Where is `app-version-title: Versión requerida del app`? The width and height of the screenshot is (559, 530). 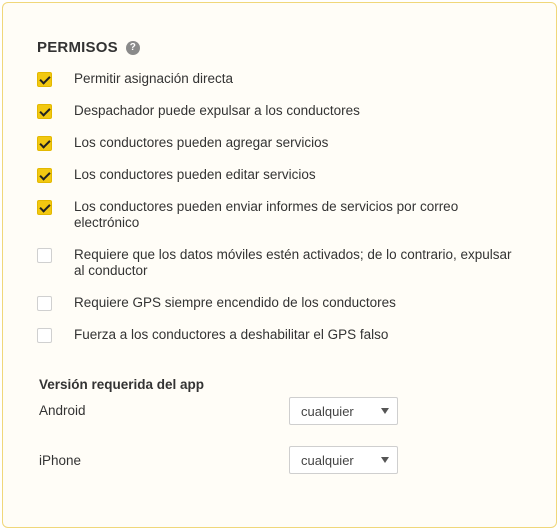
app-version-title: Versión requerida del app is located at coordinates (122, 384).